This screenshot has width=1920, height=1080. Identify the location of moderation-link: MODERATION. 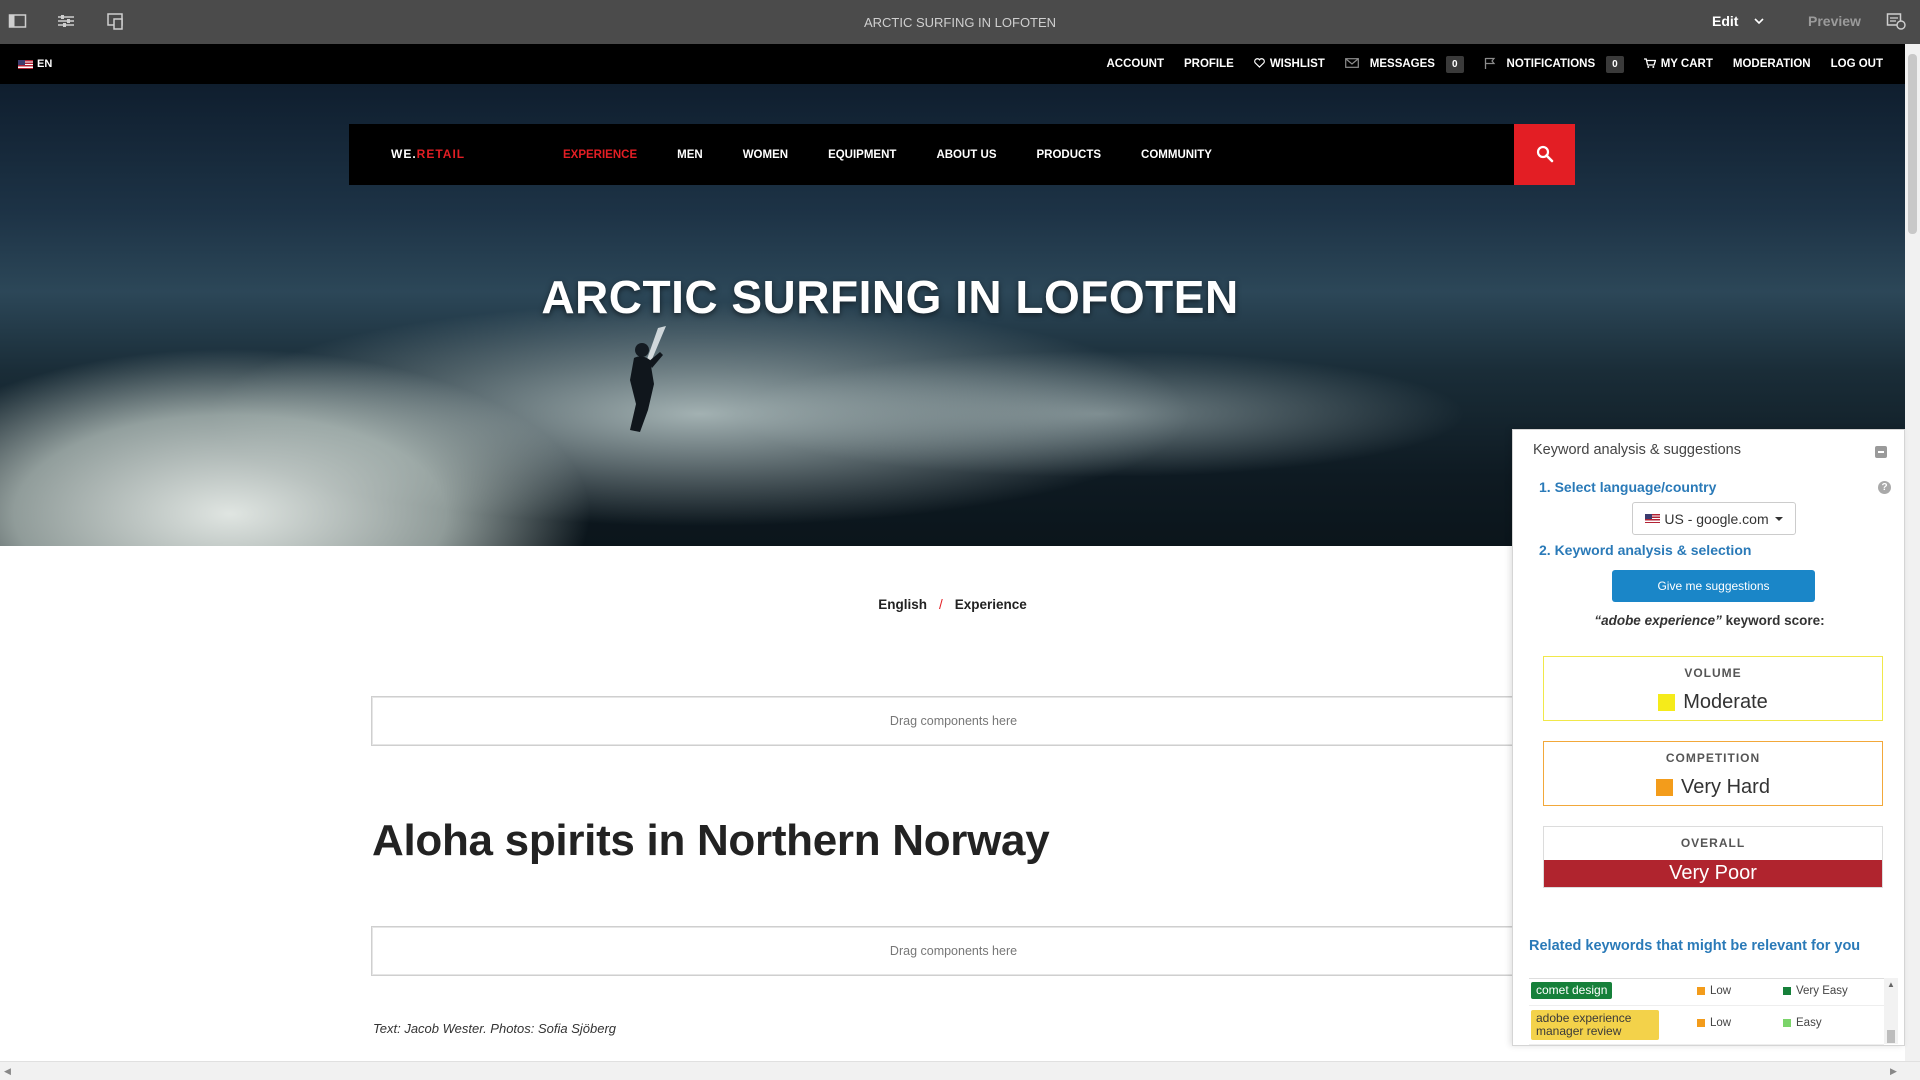
(1772, 64).